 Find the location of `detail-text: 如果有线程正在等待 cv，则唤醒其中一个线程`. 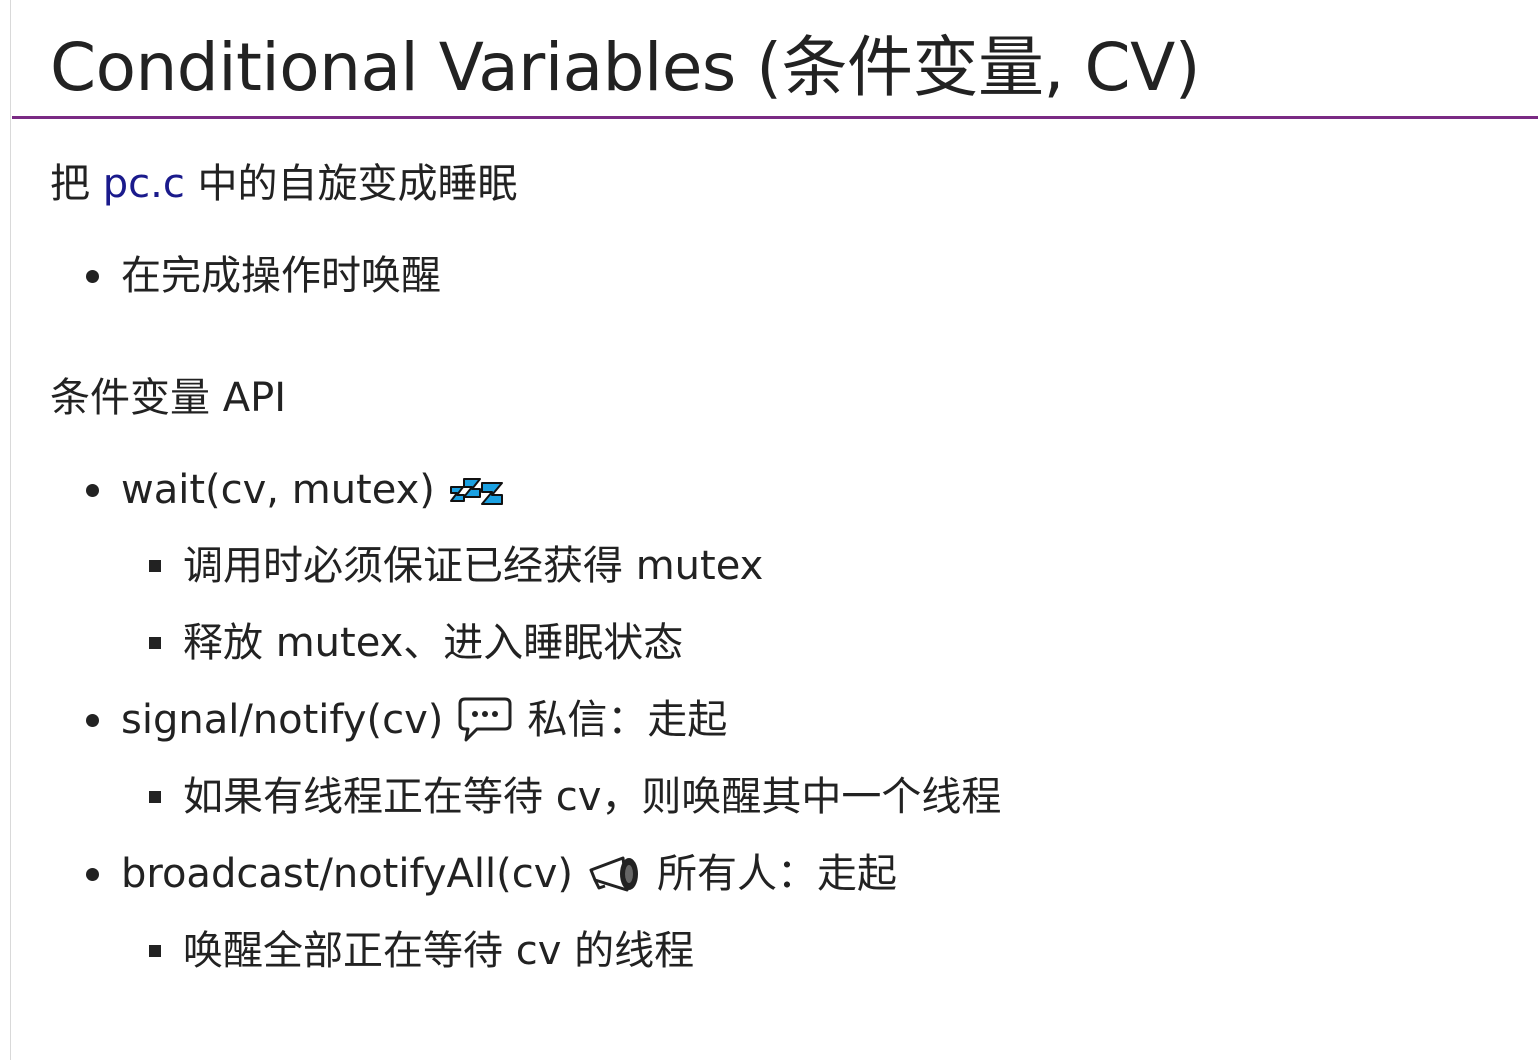

detail-text: 如果有线程正在等待 cv，则唤醒其中一个线程 is located at coordinates (592, 797).